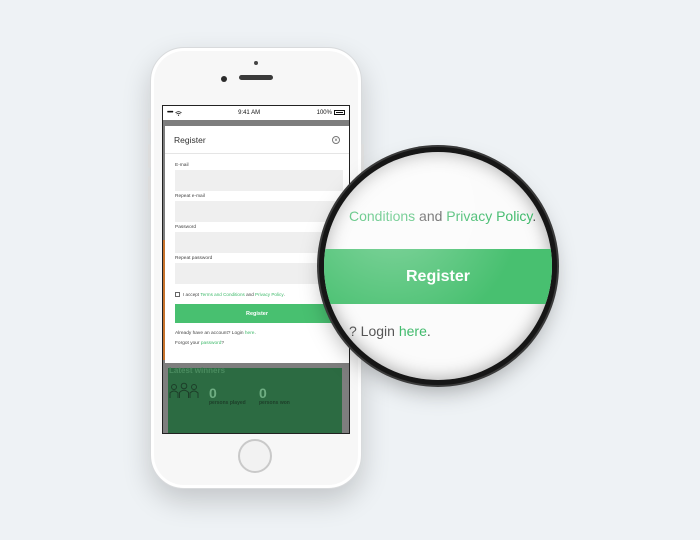  What do you see at coordinates (188, 343) in the screenshot?
I see `forgot-prefix: Forgot your` at bounding box center [188, 343].